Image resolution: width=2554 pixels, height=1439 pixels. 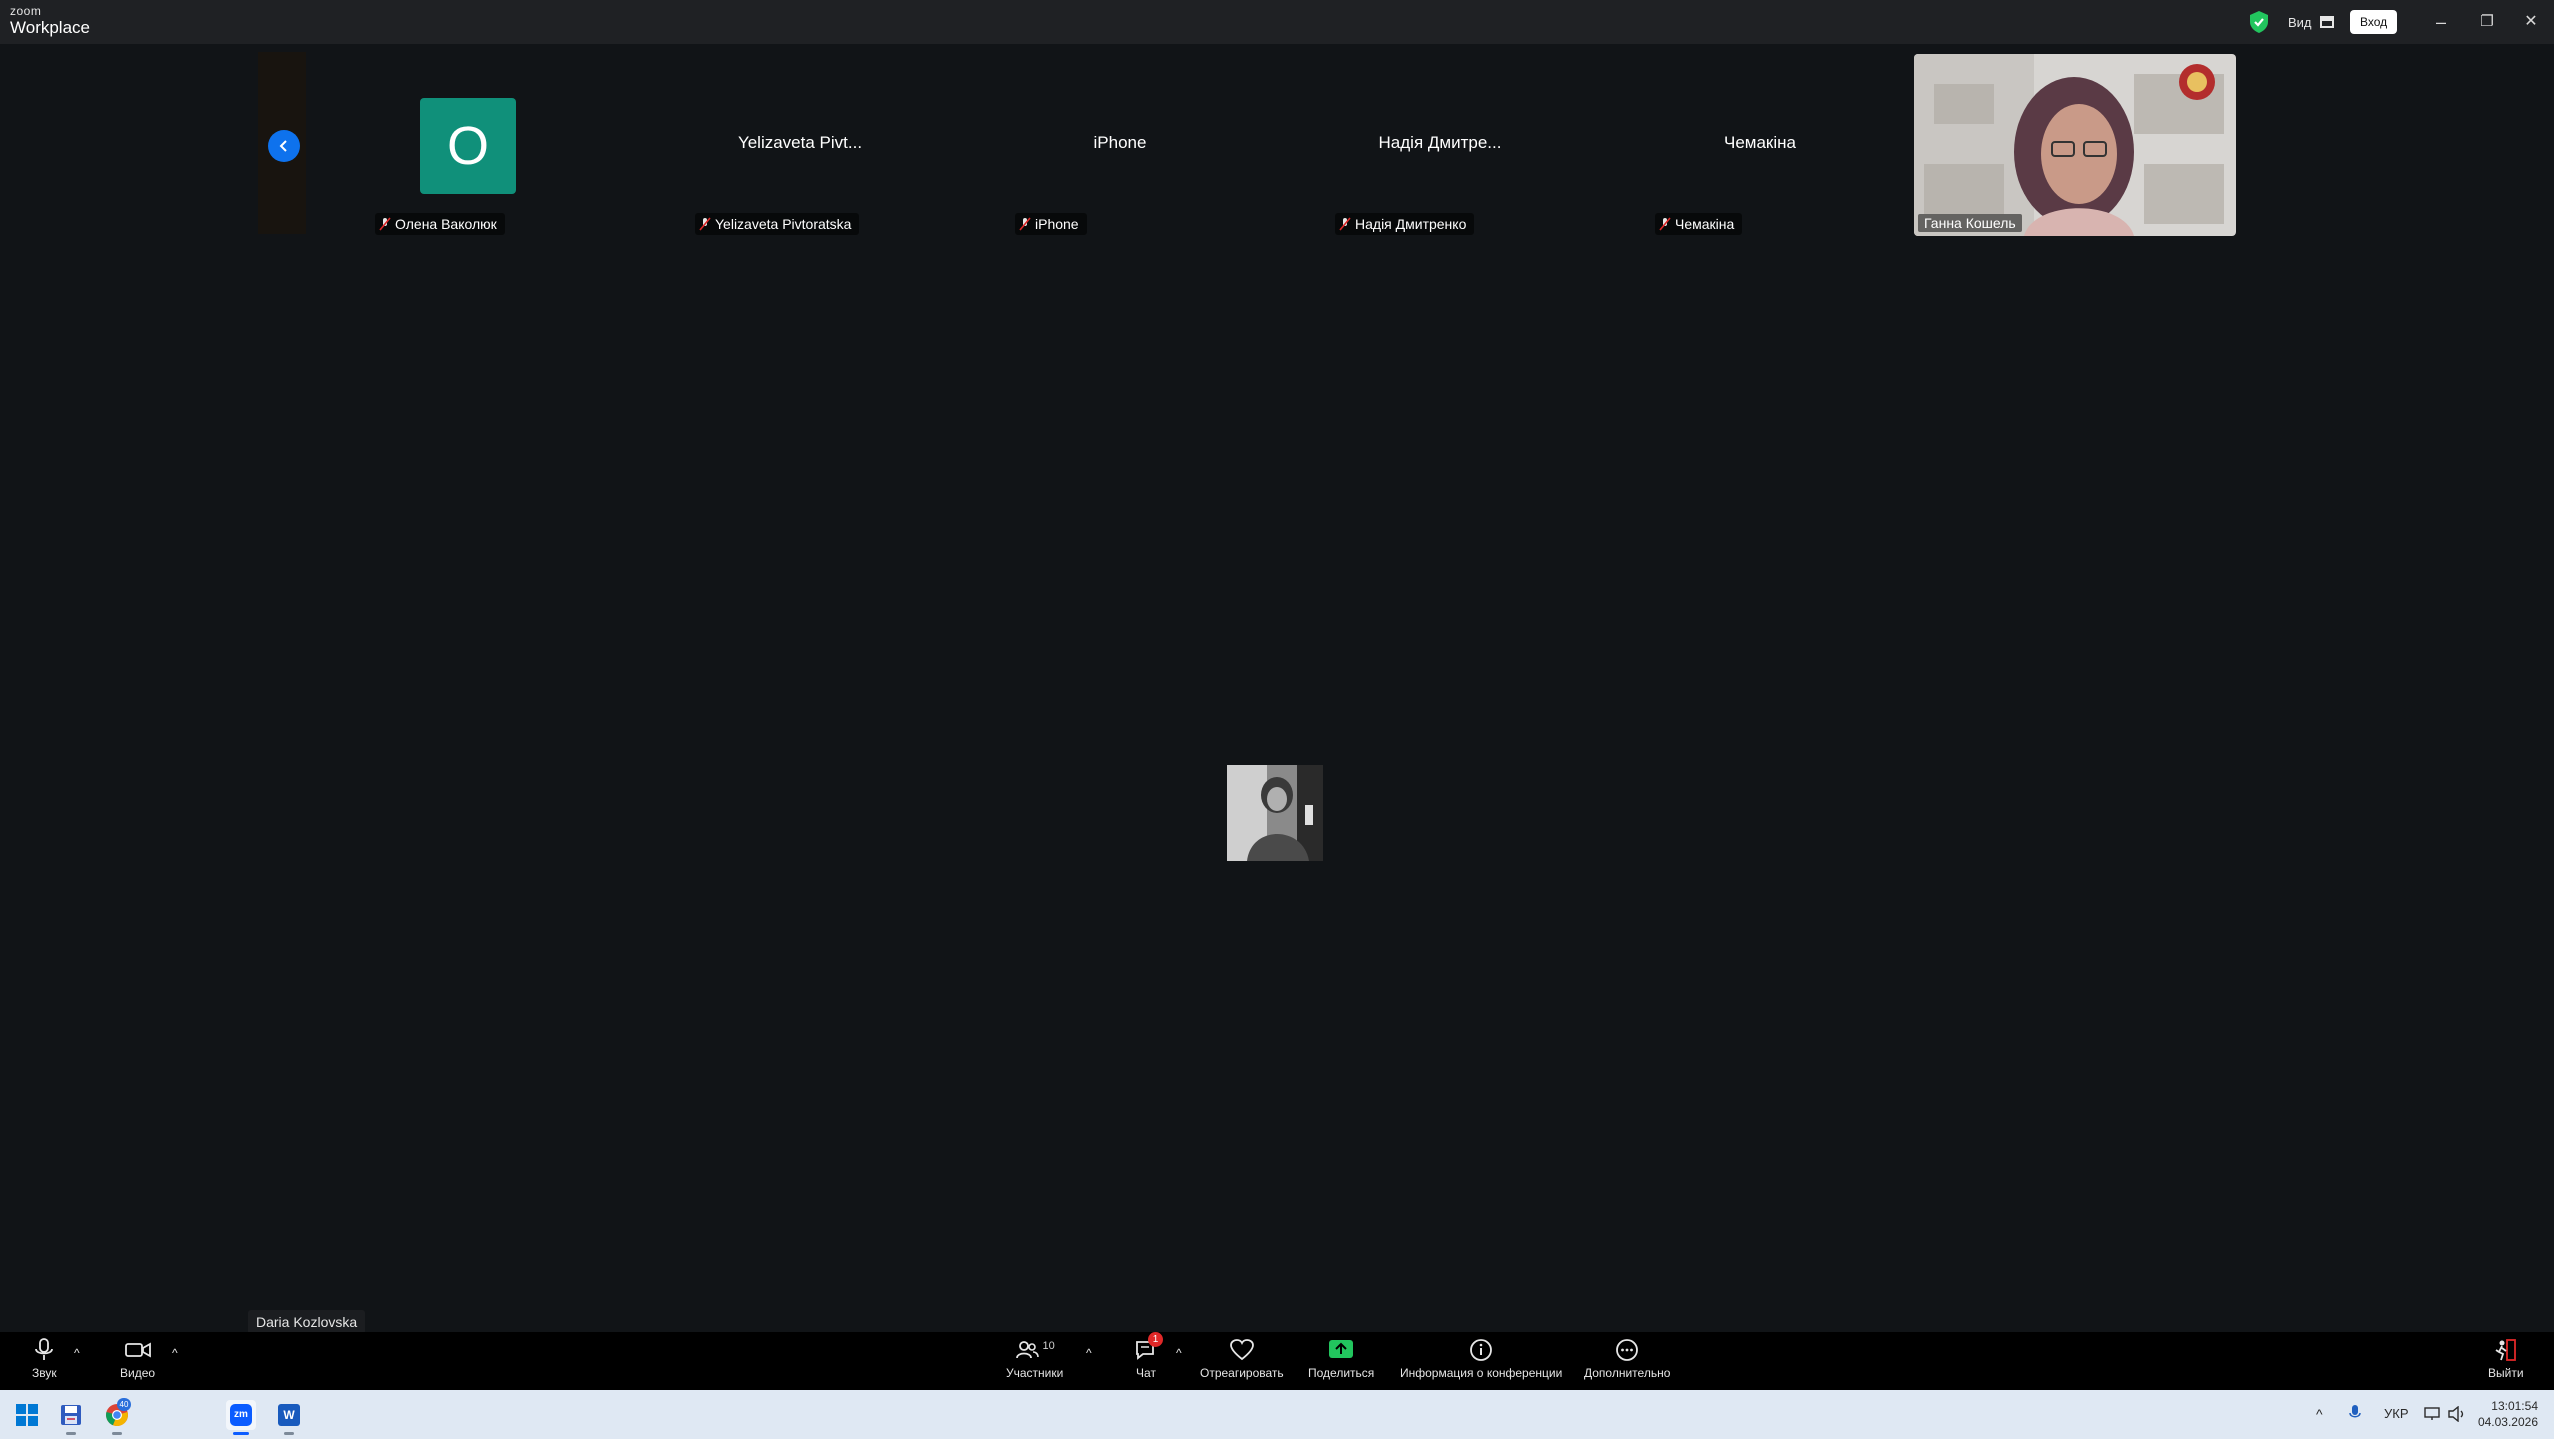 What do you see at coordinates (2441, 22) in the screenshot?
I see `minimize-button: –` at bounding box center [2441, 22].